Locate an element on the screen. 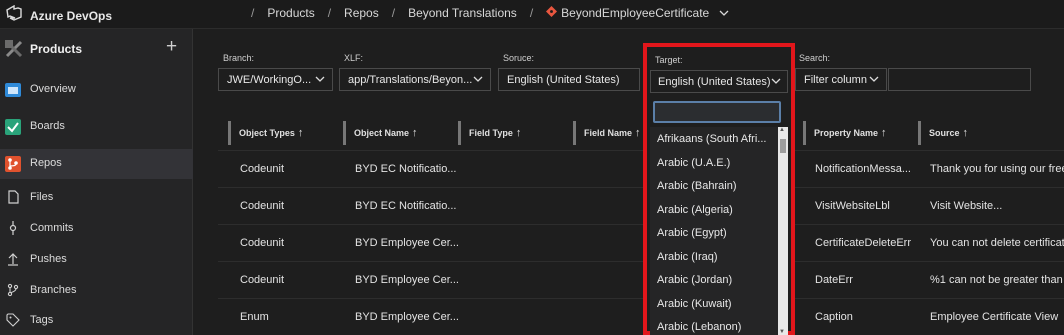 This screenshot has height=335, width=1064. target-option: Arabic (U.A.E.) is located at coordinates (711, 163).